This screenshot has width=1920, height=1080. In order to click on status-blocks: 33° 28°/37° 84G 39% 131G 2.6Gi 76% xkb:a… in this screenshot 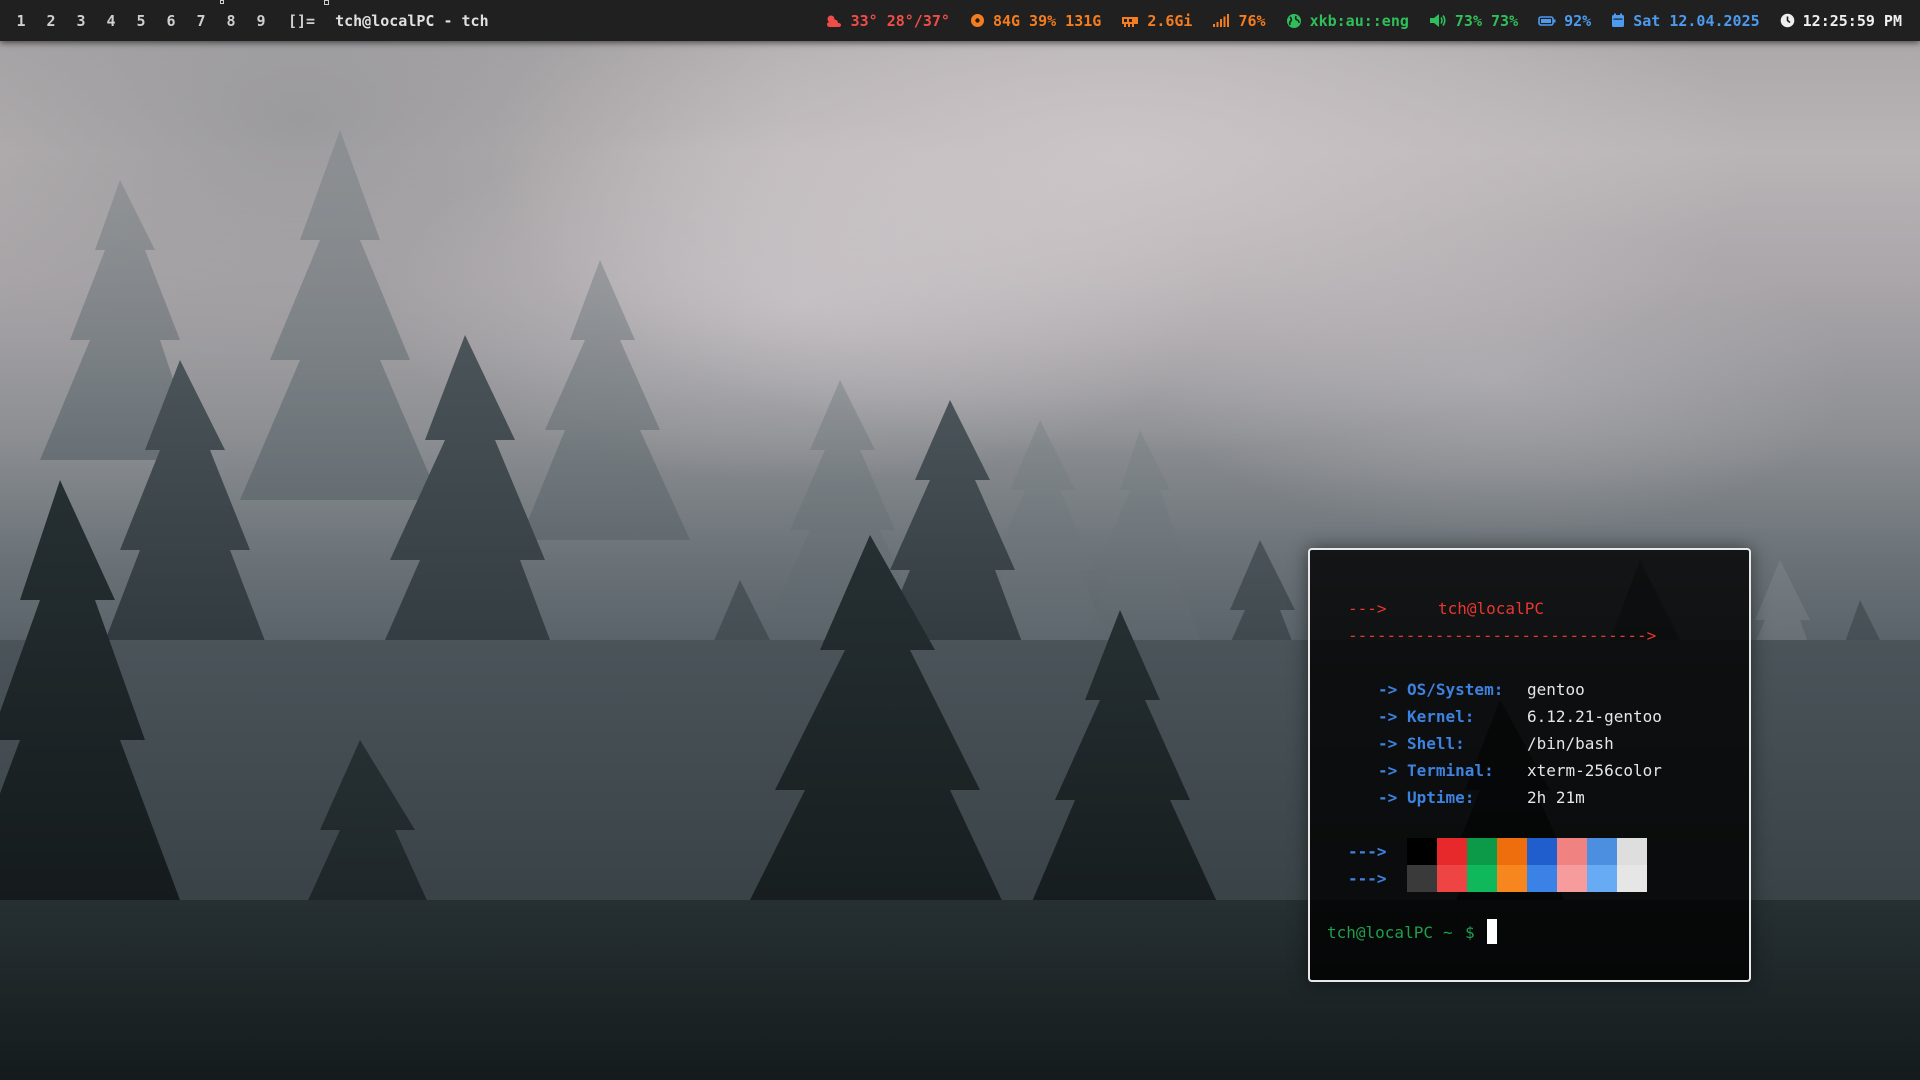, I will do `click(1353, 21)`.